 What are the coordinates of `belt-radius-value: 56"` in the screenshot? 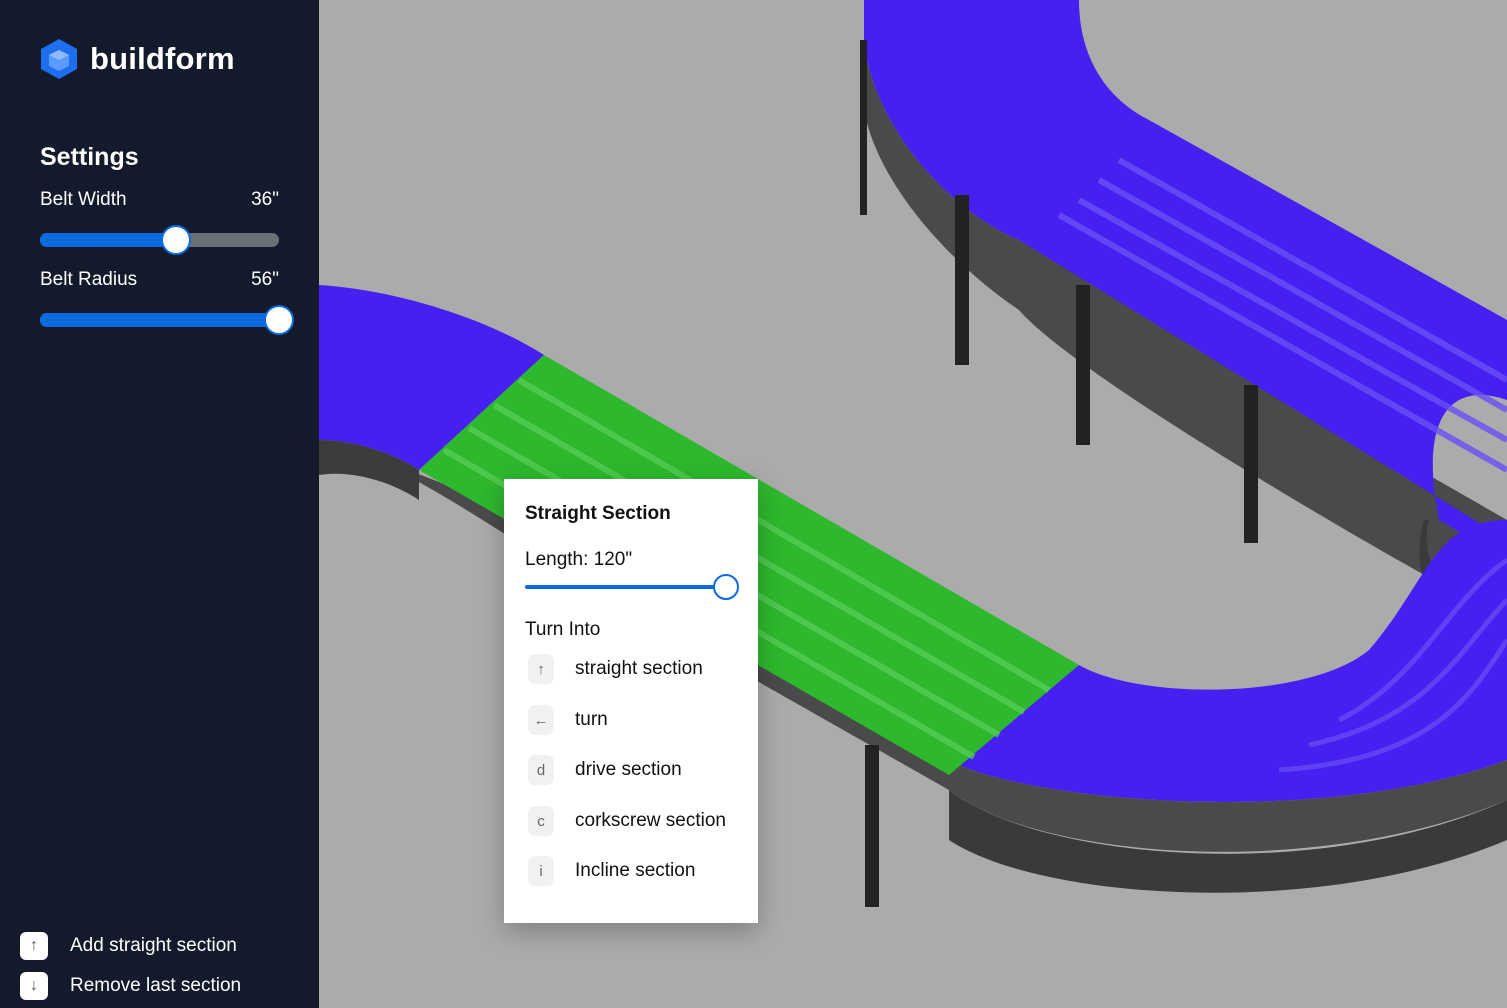 It's located at (265, 279).